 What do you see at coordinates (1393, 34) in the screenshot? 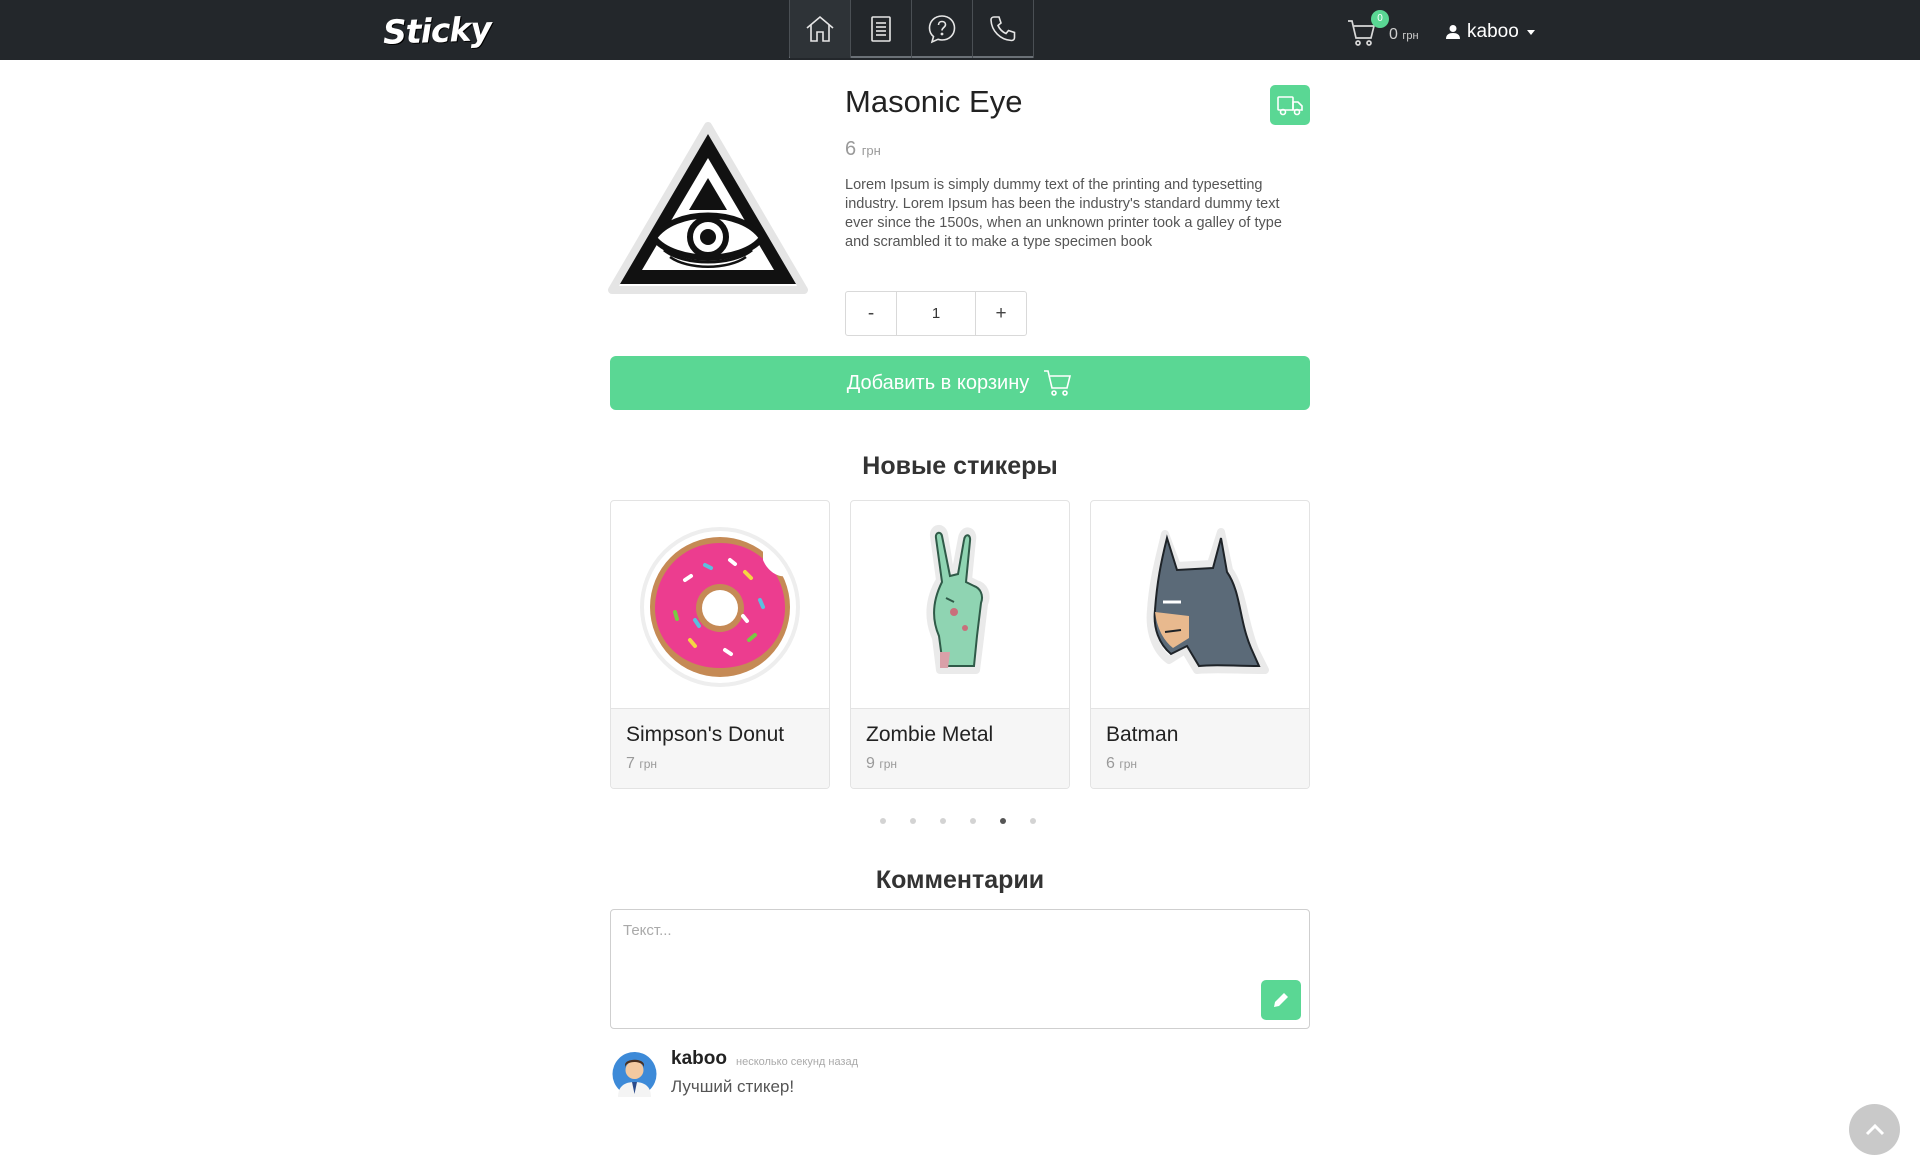
I see `cart-total-value: 0` at bounding box center [1393, 34].